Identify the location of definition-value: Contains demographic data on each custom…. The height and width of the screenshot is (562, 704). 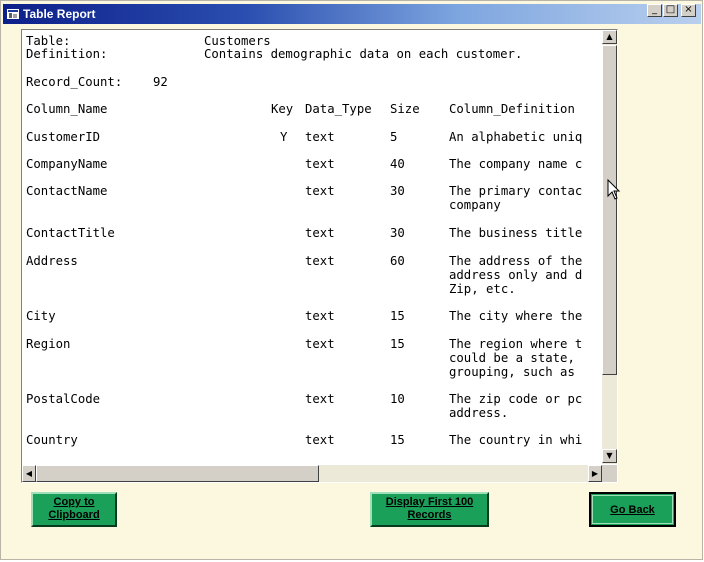
(363, 54).